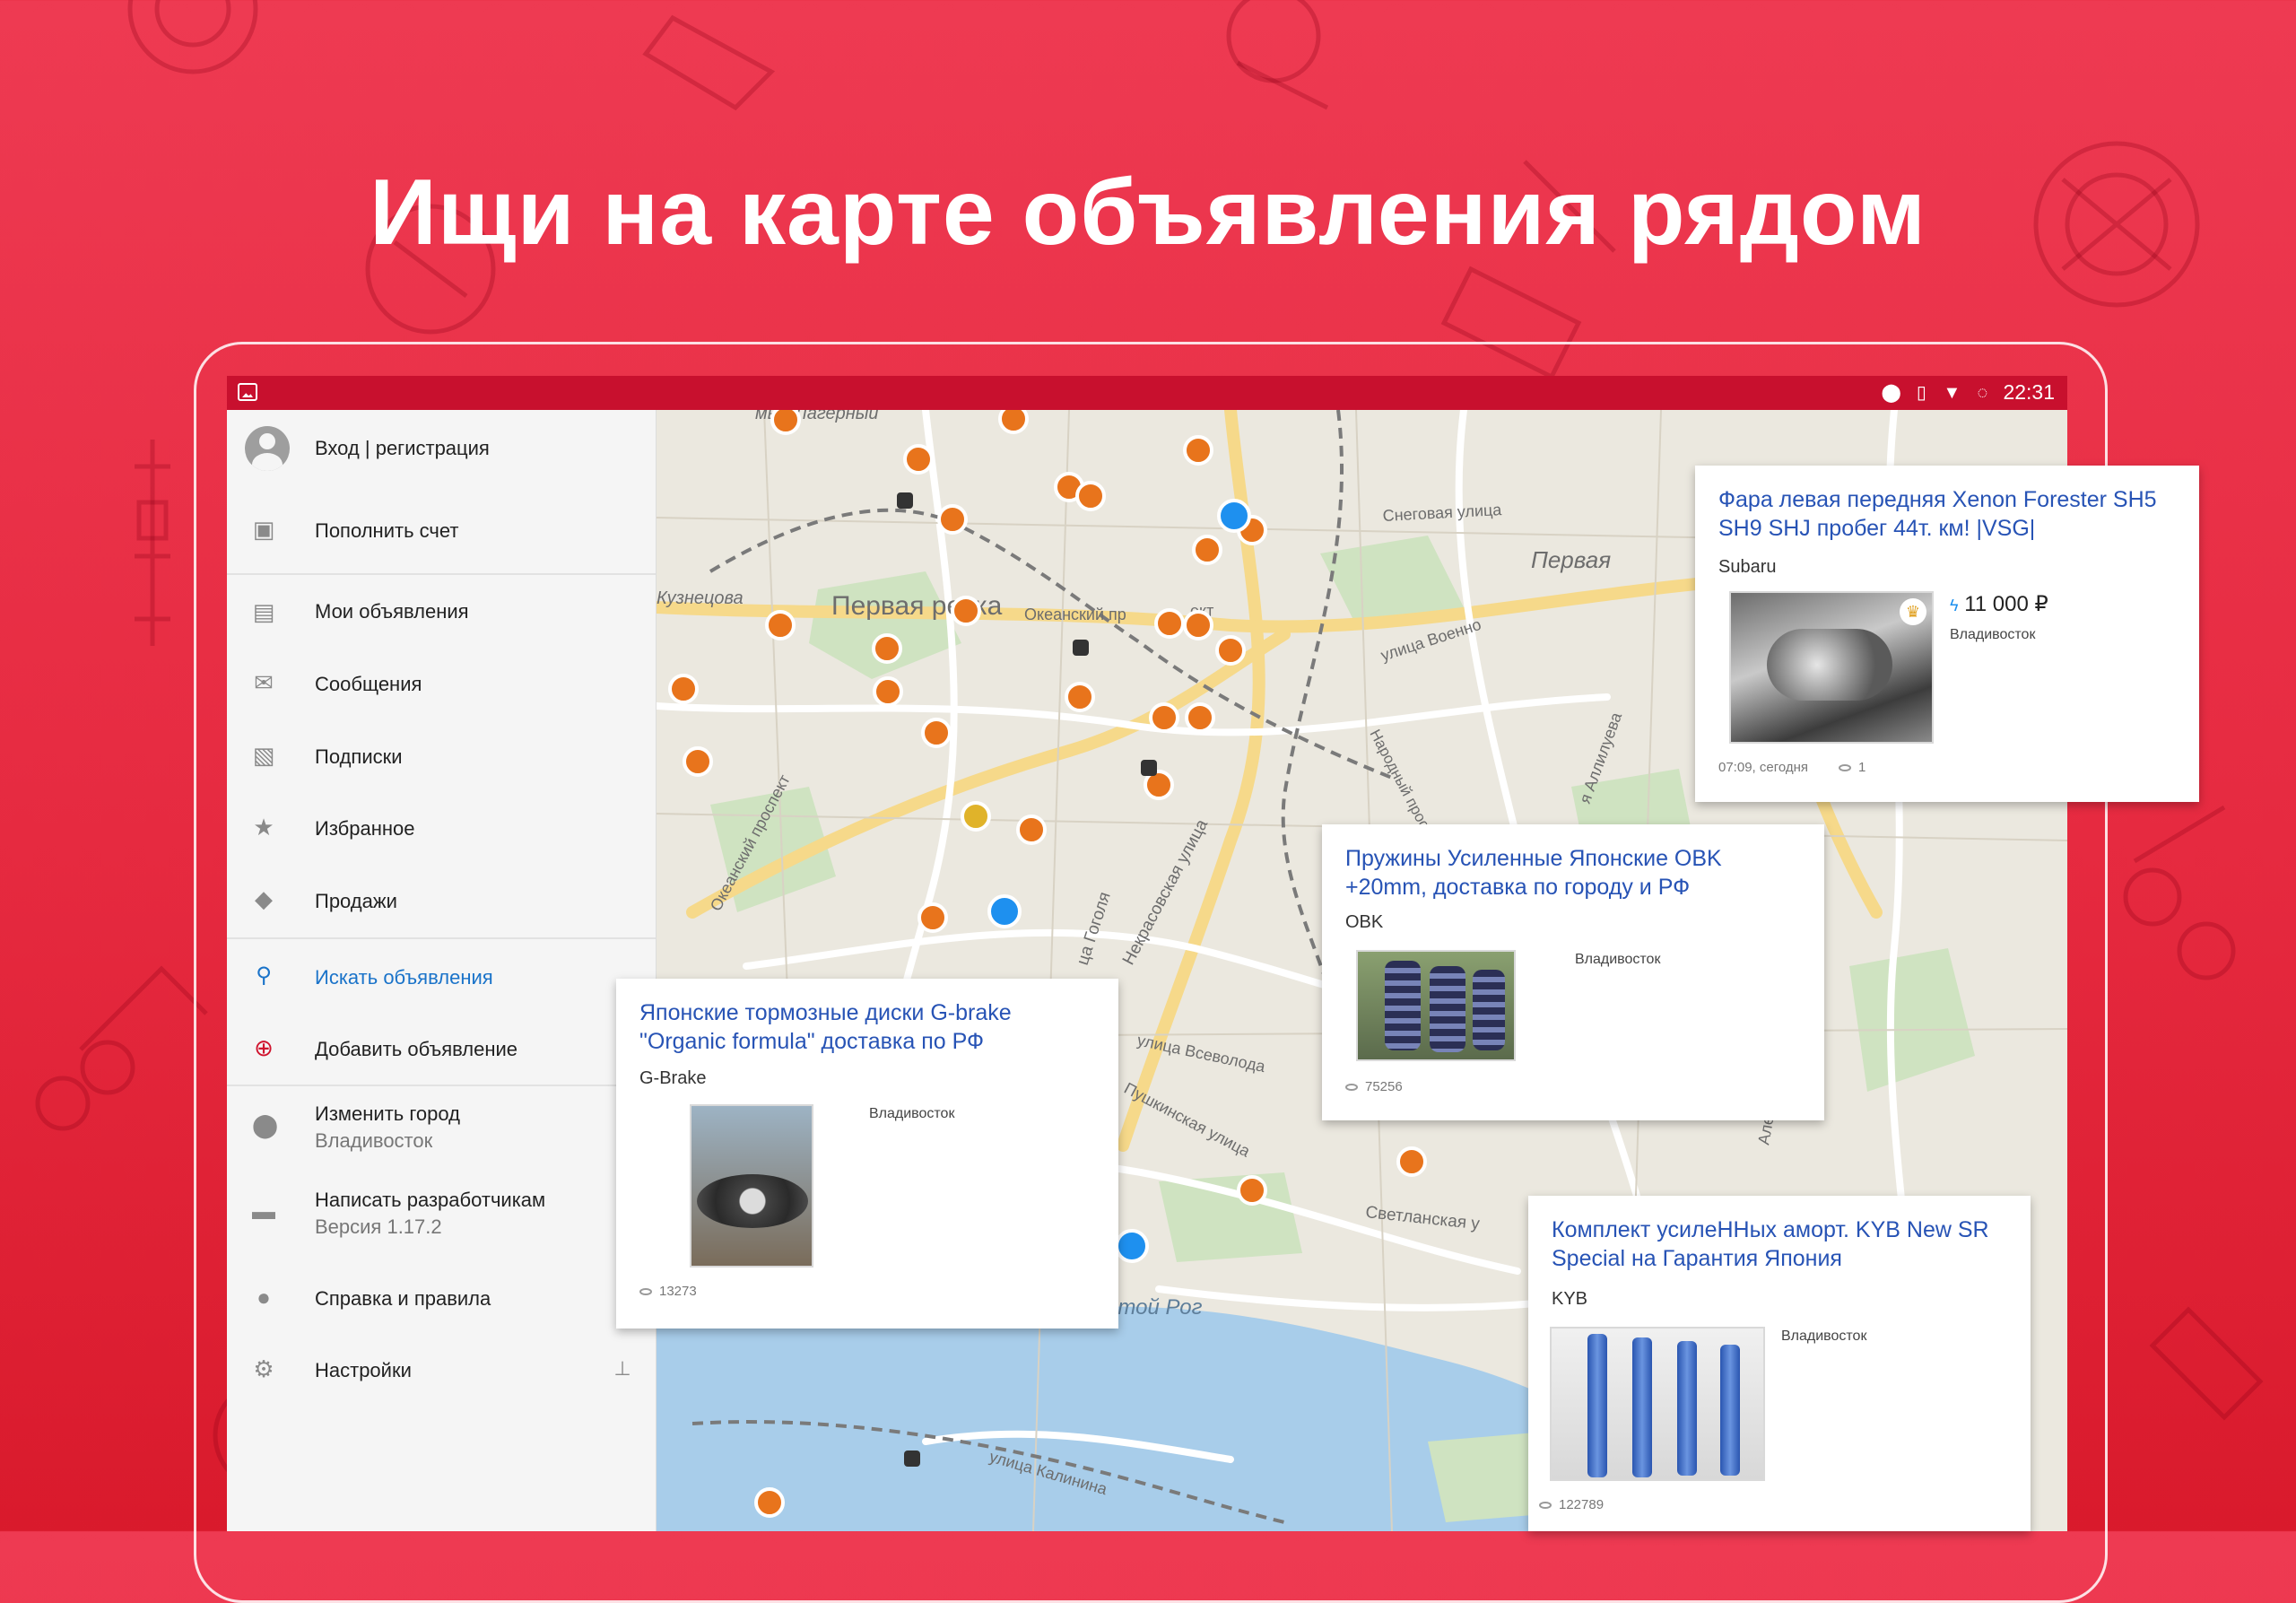  Describe the element at coordinates (1763, 768) in the screenshot. I see `listing-time: 07:09, сегодня` at that location.